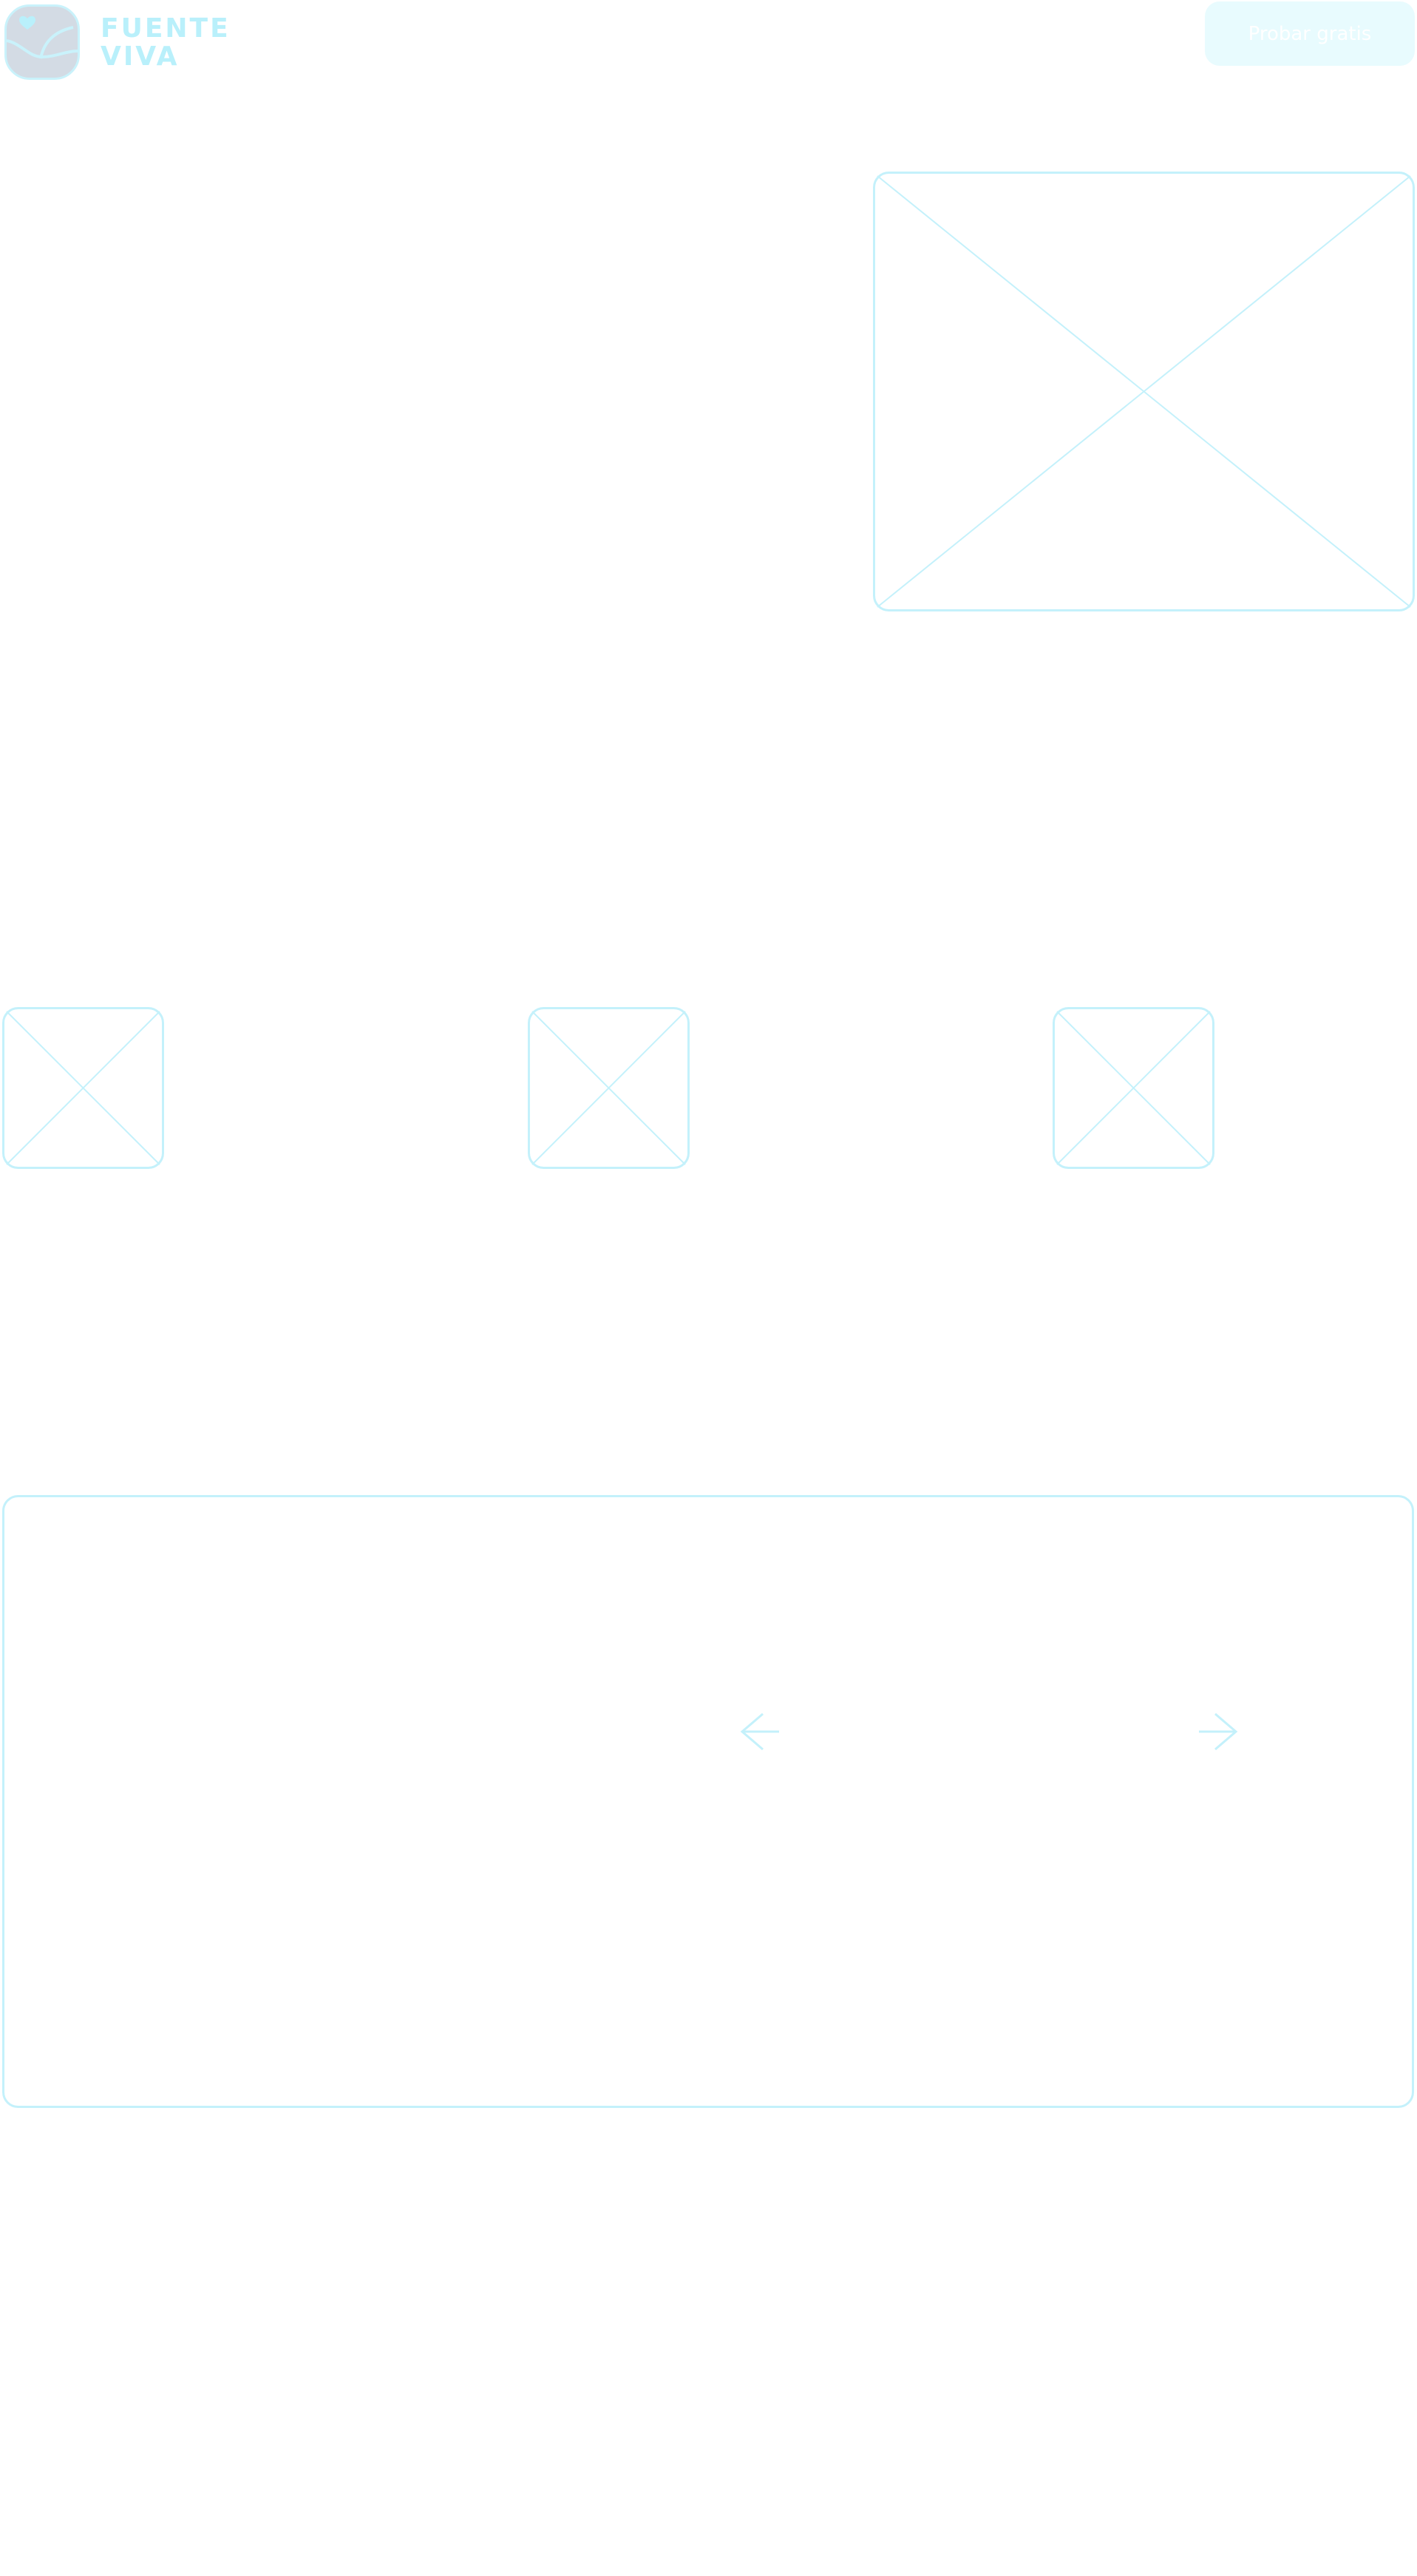  Describe the element at coordinates (166, 28) in the screenshot. I see `brand-line-1: FUENTE` at that location.